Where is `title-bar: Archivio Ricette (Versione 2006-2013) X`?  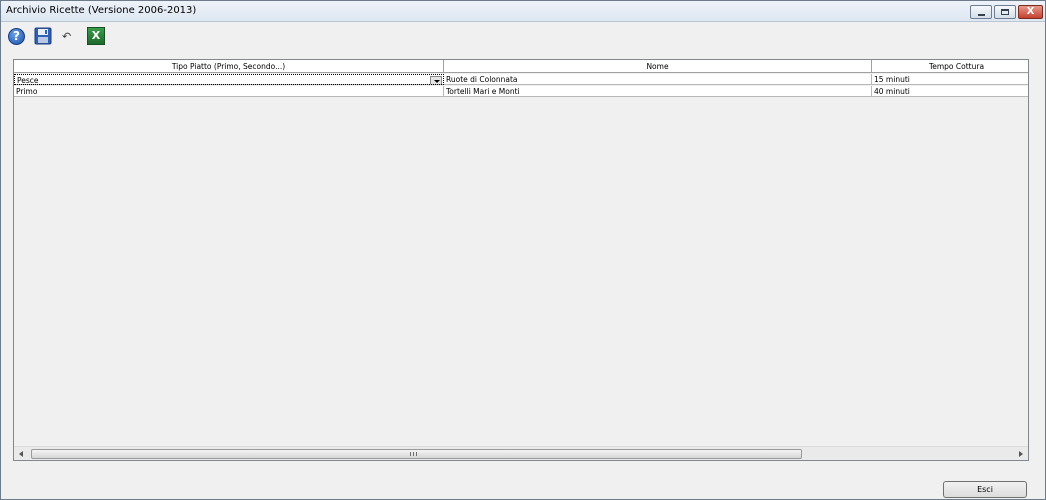 title-bar: Archivio Ricette (Versione 2006-2013) X is located at coordinates (523, 11).